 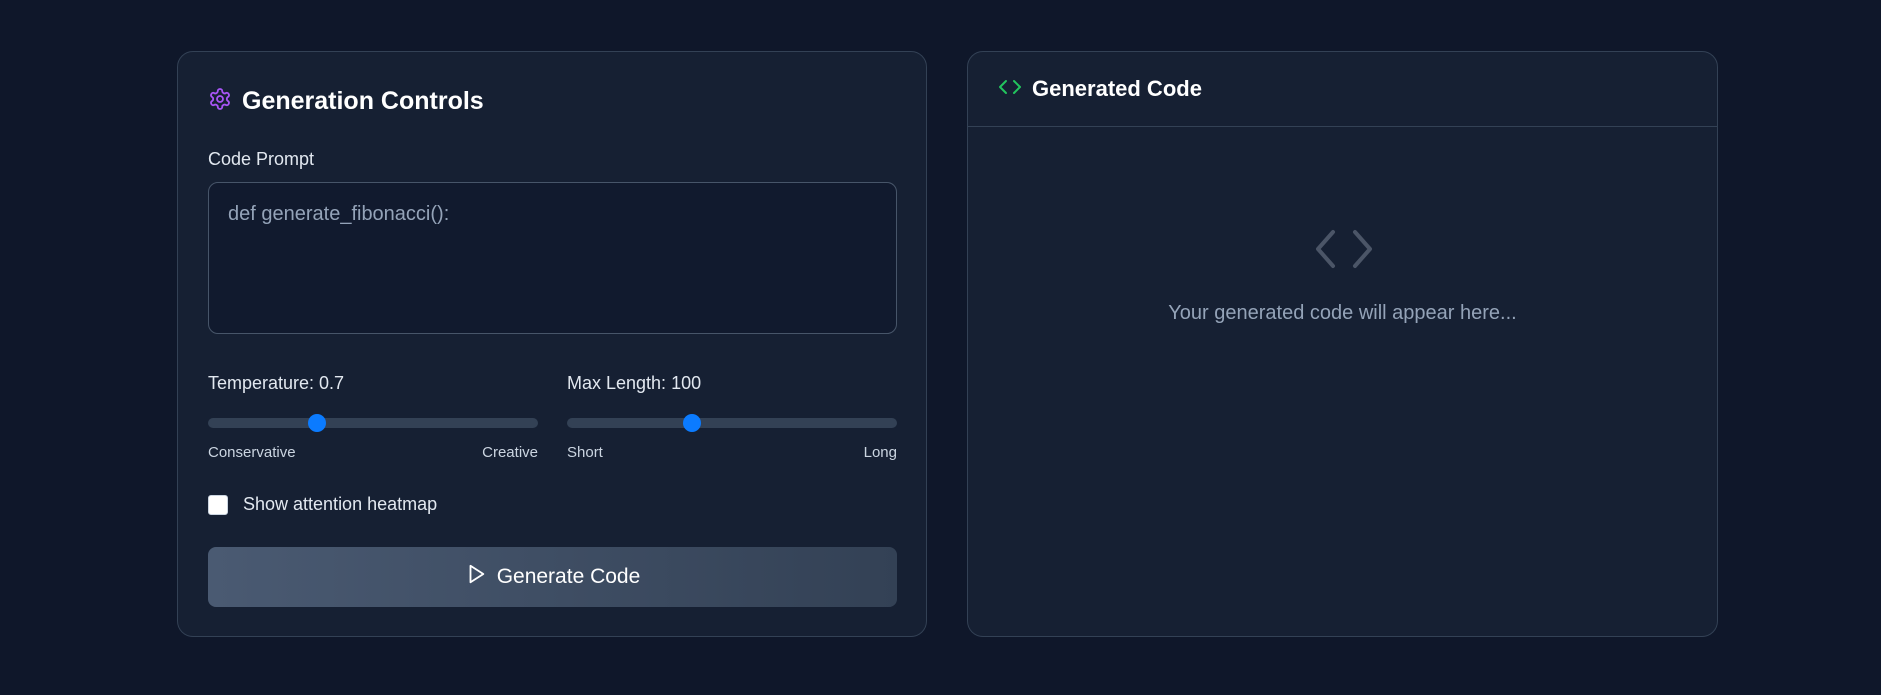 What do you see at coordinates (276, 383) in the screenshot?
I see `temperature-label: Temperature: 0.7` at bounding box center [276, 383].